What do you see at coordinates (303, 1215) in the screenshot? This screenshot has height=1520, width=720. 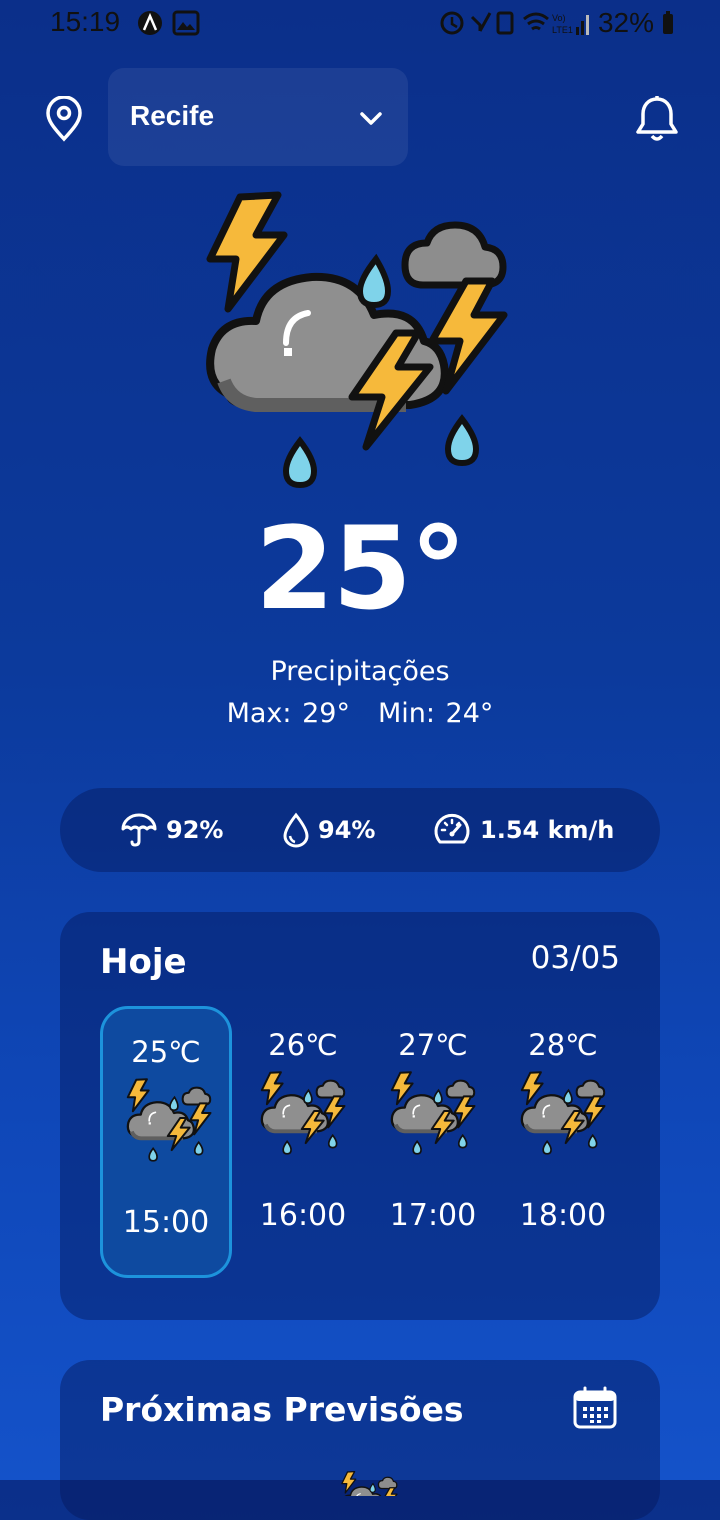 I see `hour-time: 16:00` at bounding box center [303, 1215].